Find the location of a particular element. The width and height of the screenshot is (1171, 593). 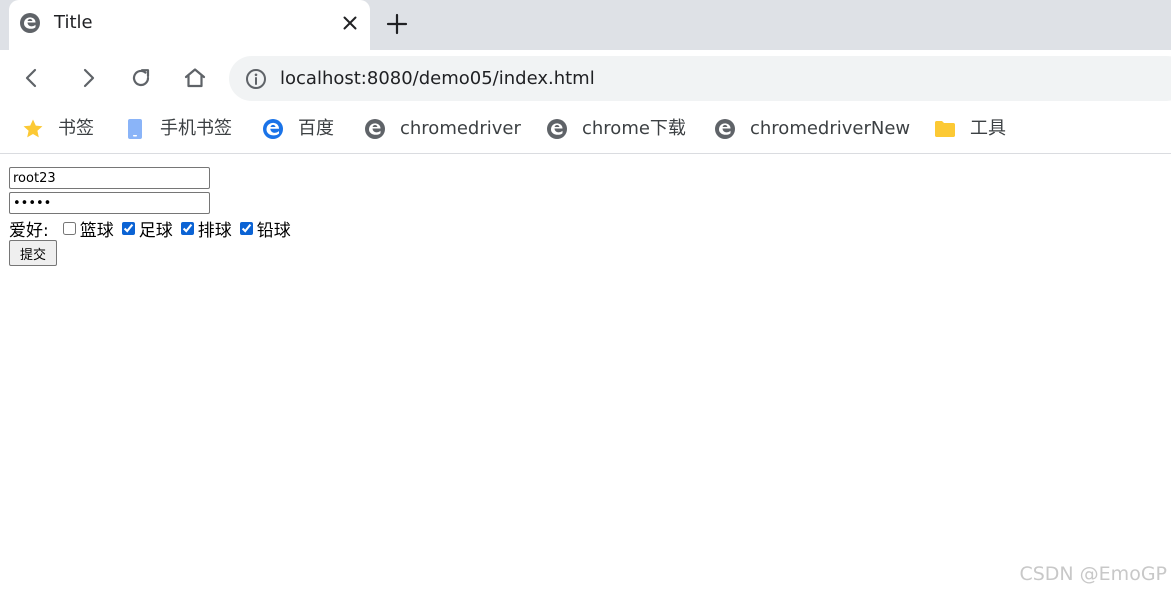

address-url: localhost:8080/demo05/index.html is located at coordinates (437, 78).